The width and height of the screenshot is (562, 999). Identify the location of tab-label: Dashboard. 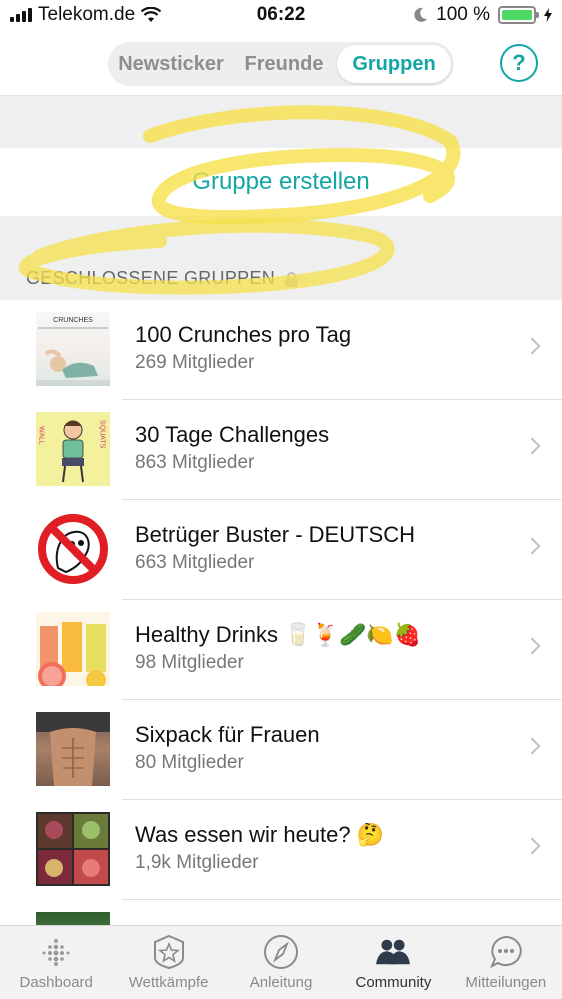
(56, 982).